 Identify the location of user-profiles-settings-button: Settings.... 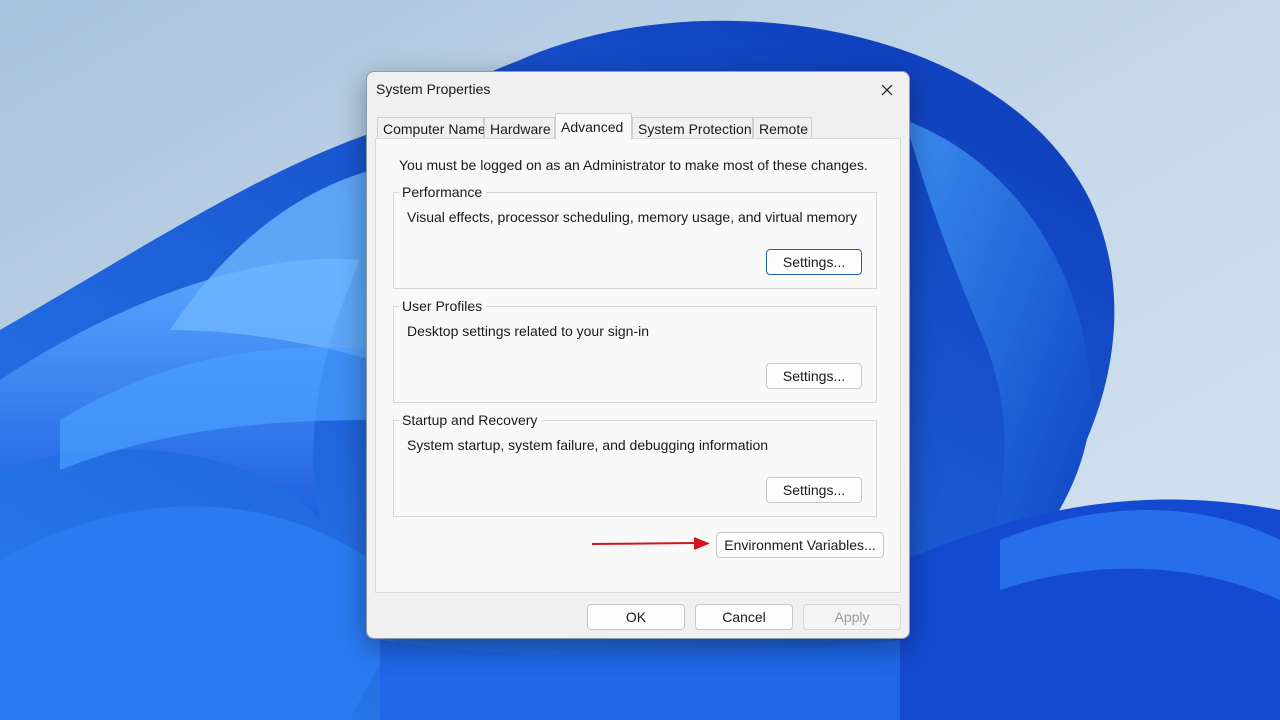
(814, 376).